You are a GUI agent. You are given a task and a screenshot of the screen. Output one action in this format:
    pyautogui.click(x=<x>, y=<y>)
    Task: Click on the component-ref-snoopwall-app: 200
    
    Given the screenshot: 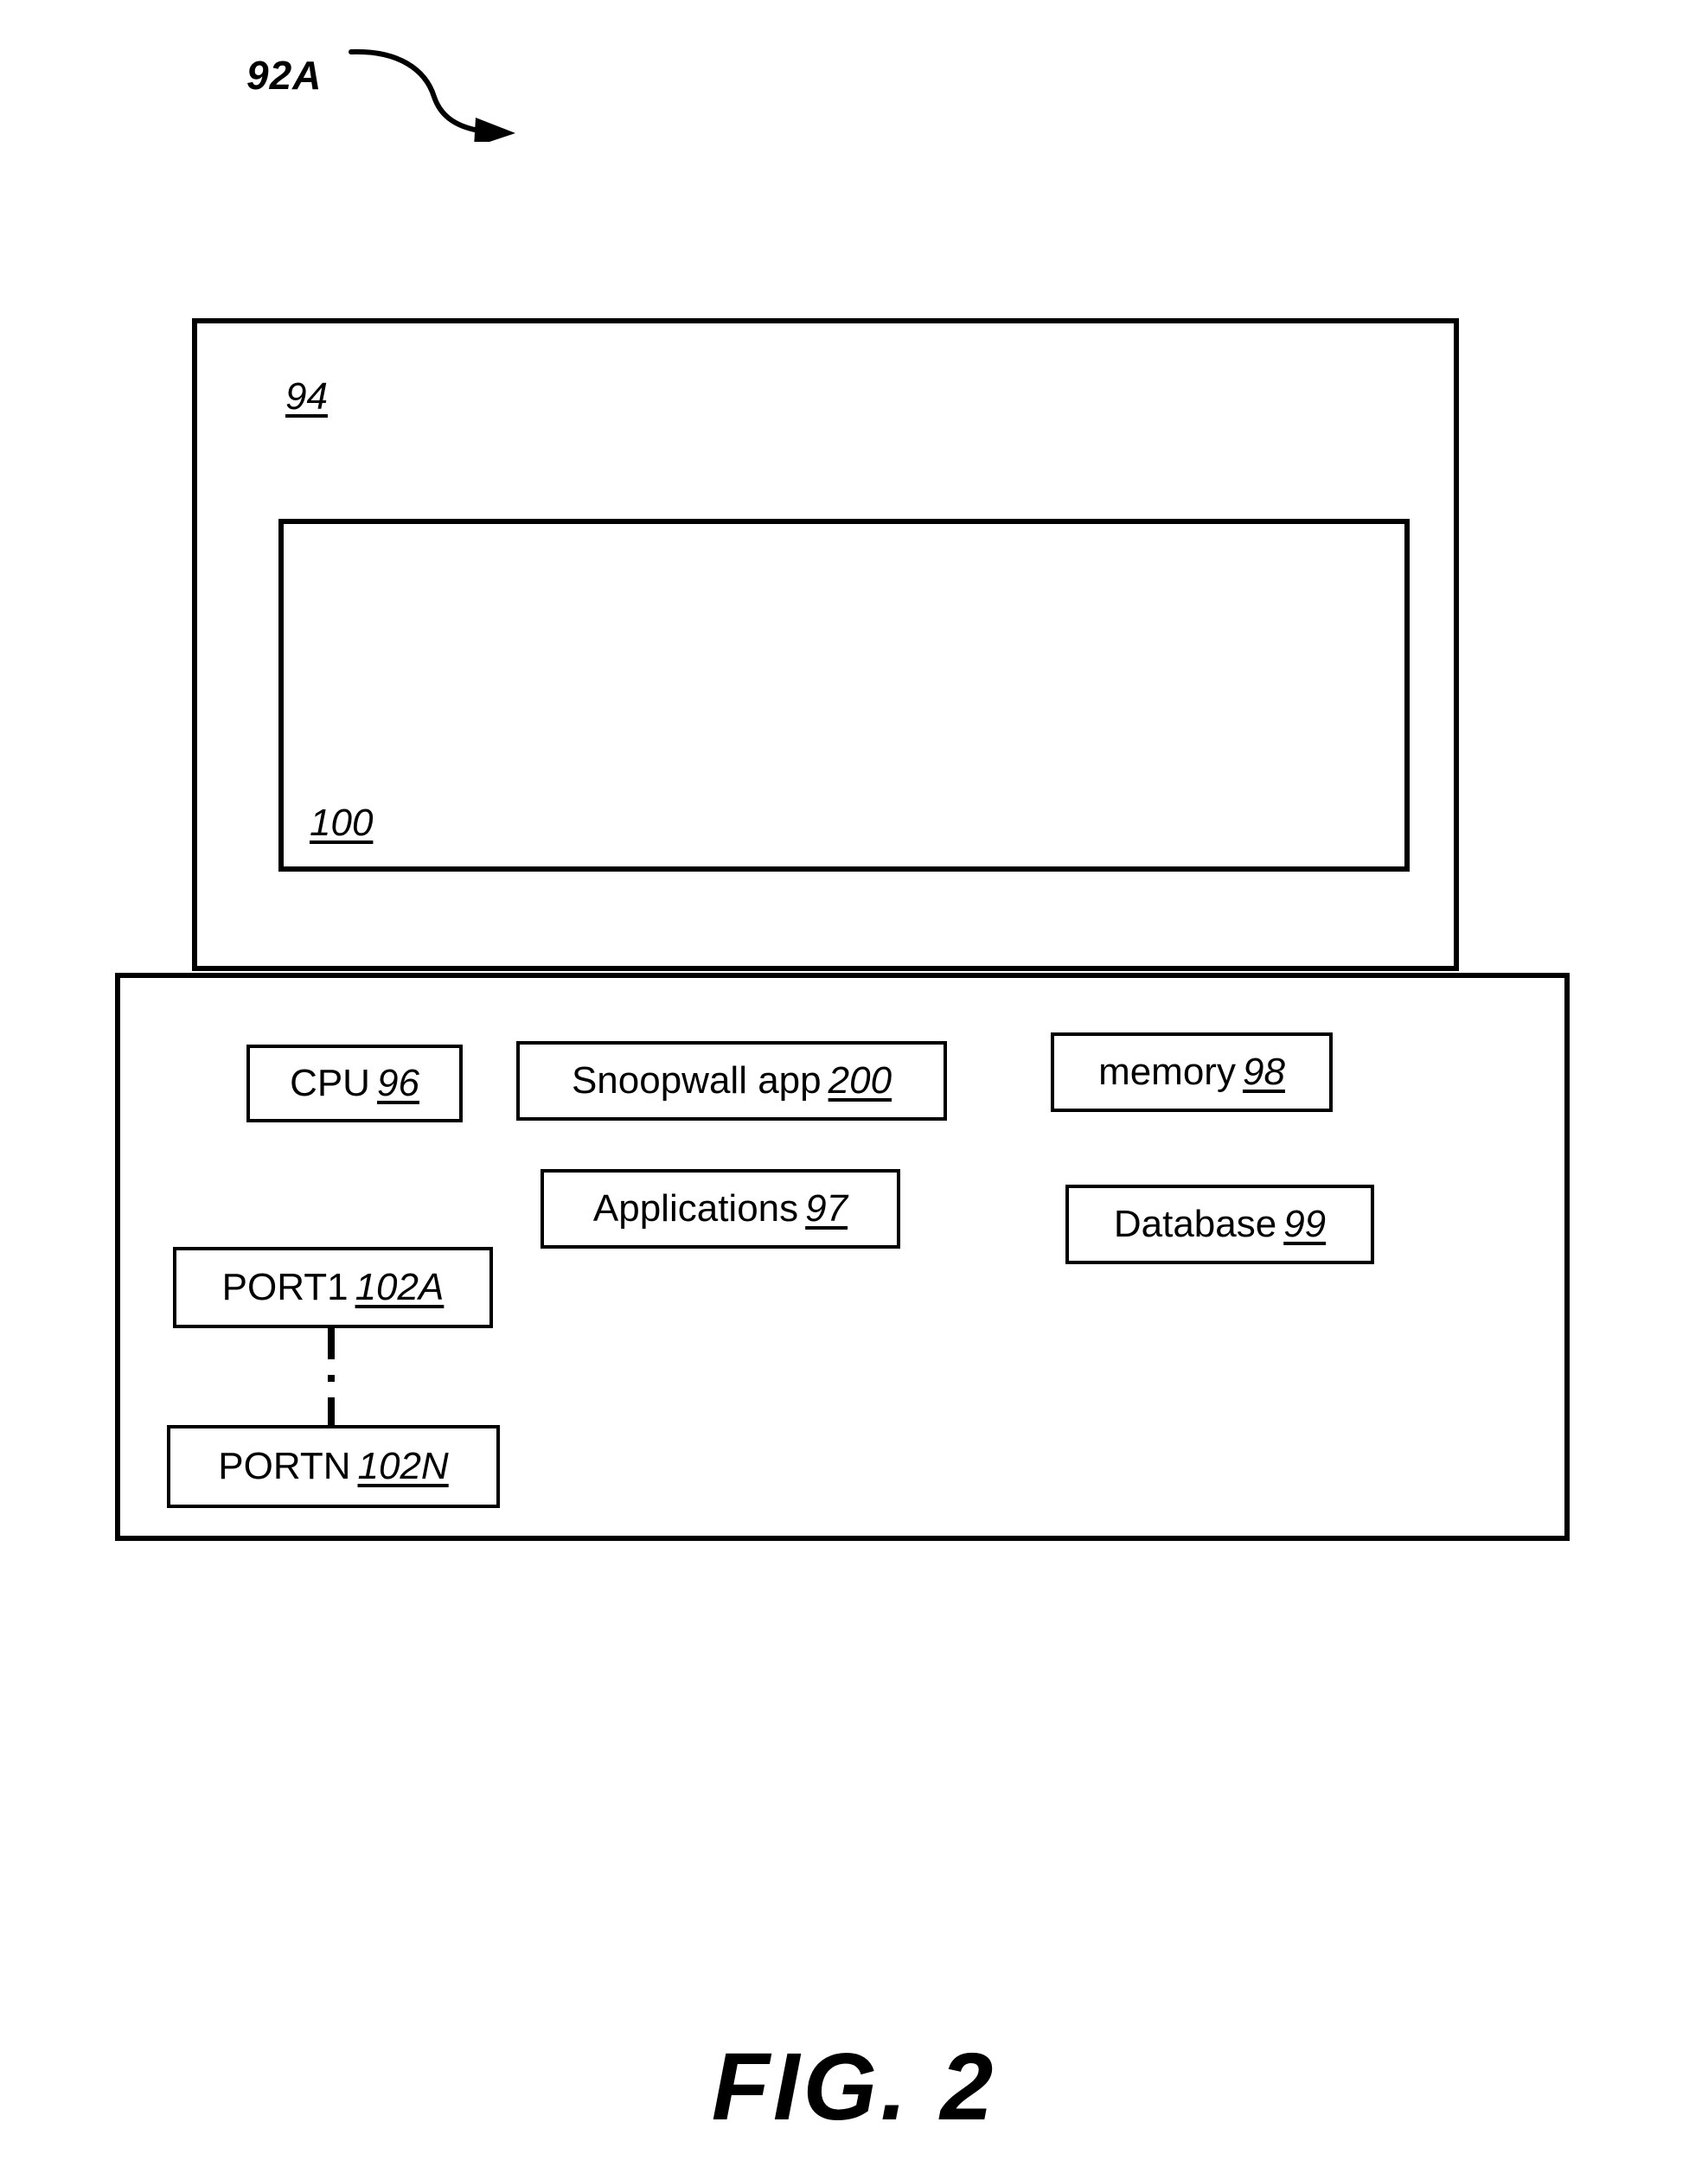 What is the action you would take?
    pyautogui.click(x=860, y=1080)
    